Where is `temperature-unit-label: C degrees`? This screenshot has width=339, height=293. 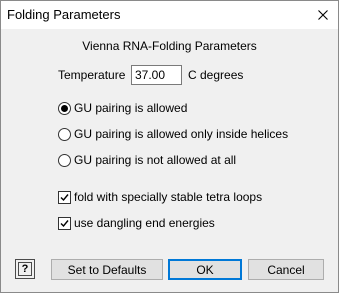 temperature-unit-label: C degrees is located at coordinates (216, 75).